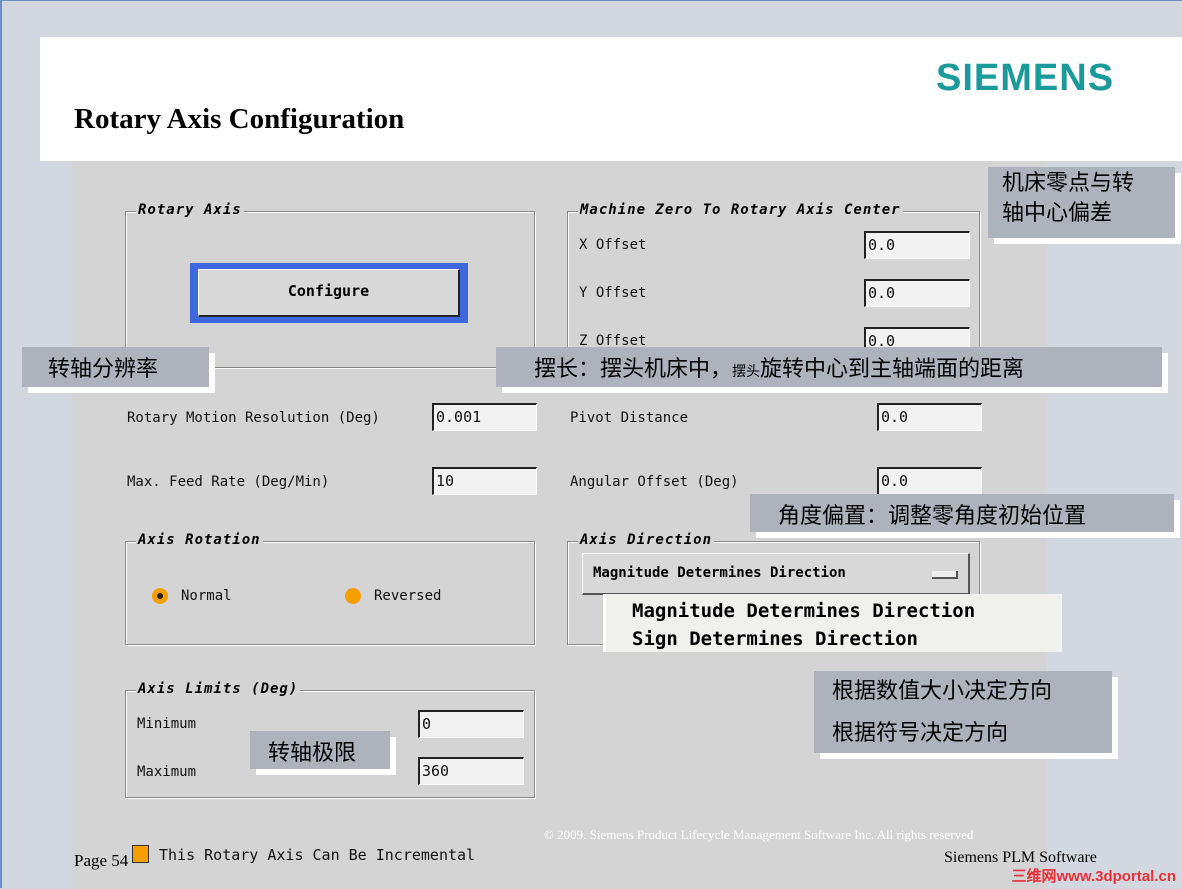 This screenshot has height=889, width=1182. What do you see at coordinates (190, 210) in the screenshot?
I see `group-title: Rotary Axis` at bounding box center [190, 210].